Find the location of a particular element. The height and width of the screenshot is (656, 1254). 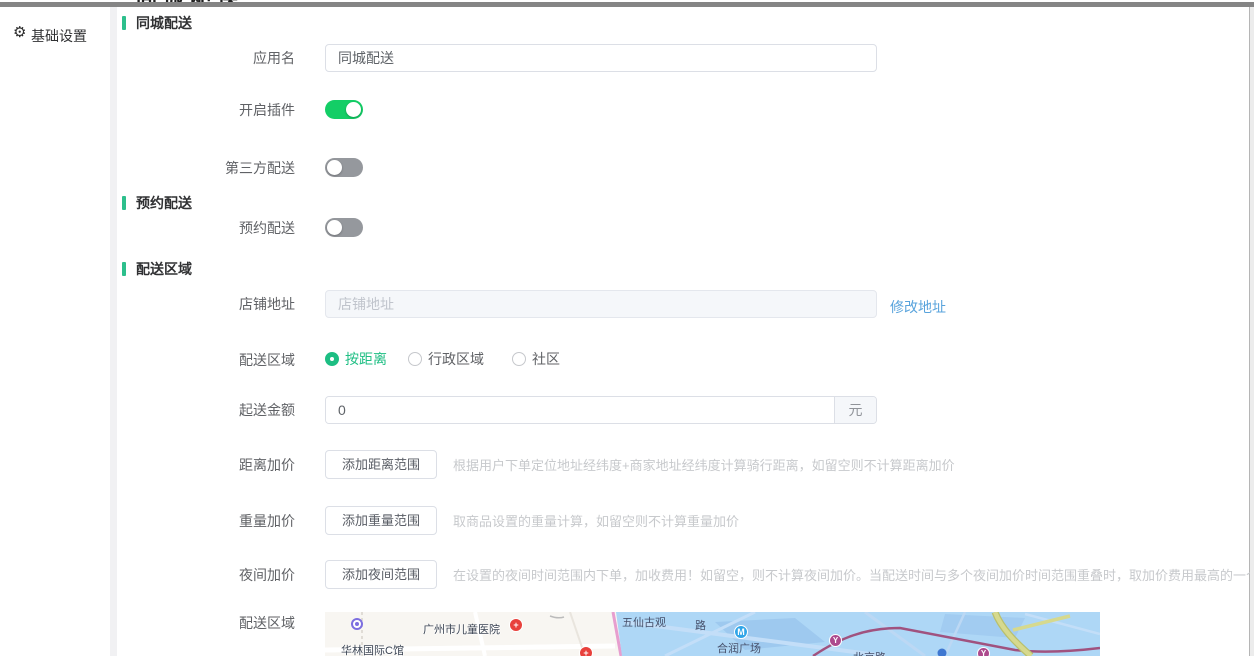

radio-community-label: 社区 is located at coordinates (546, 359).